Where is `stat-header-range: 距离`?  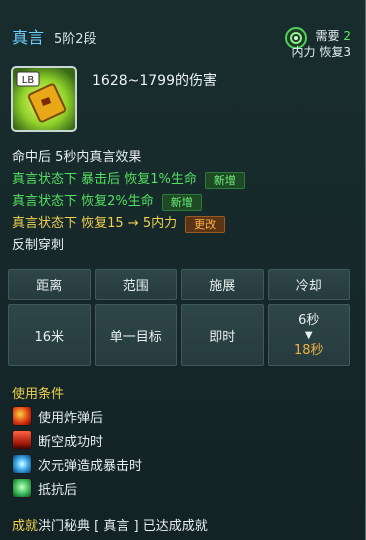 stat-header-range: 距离 is located at coordinates (49, 284).